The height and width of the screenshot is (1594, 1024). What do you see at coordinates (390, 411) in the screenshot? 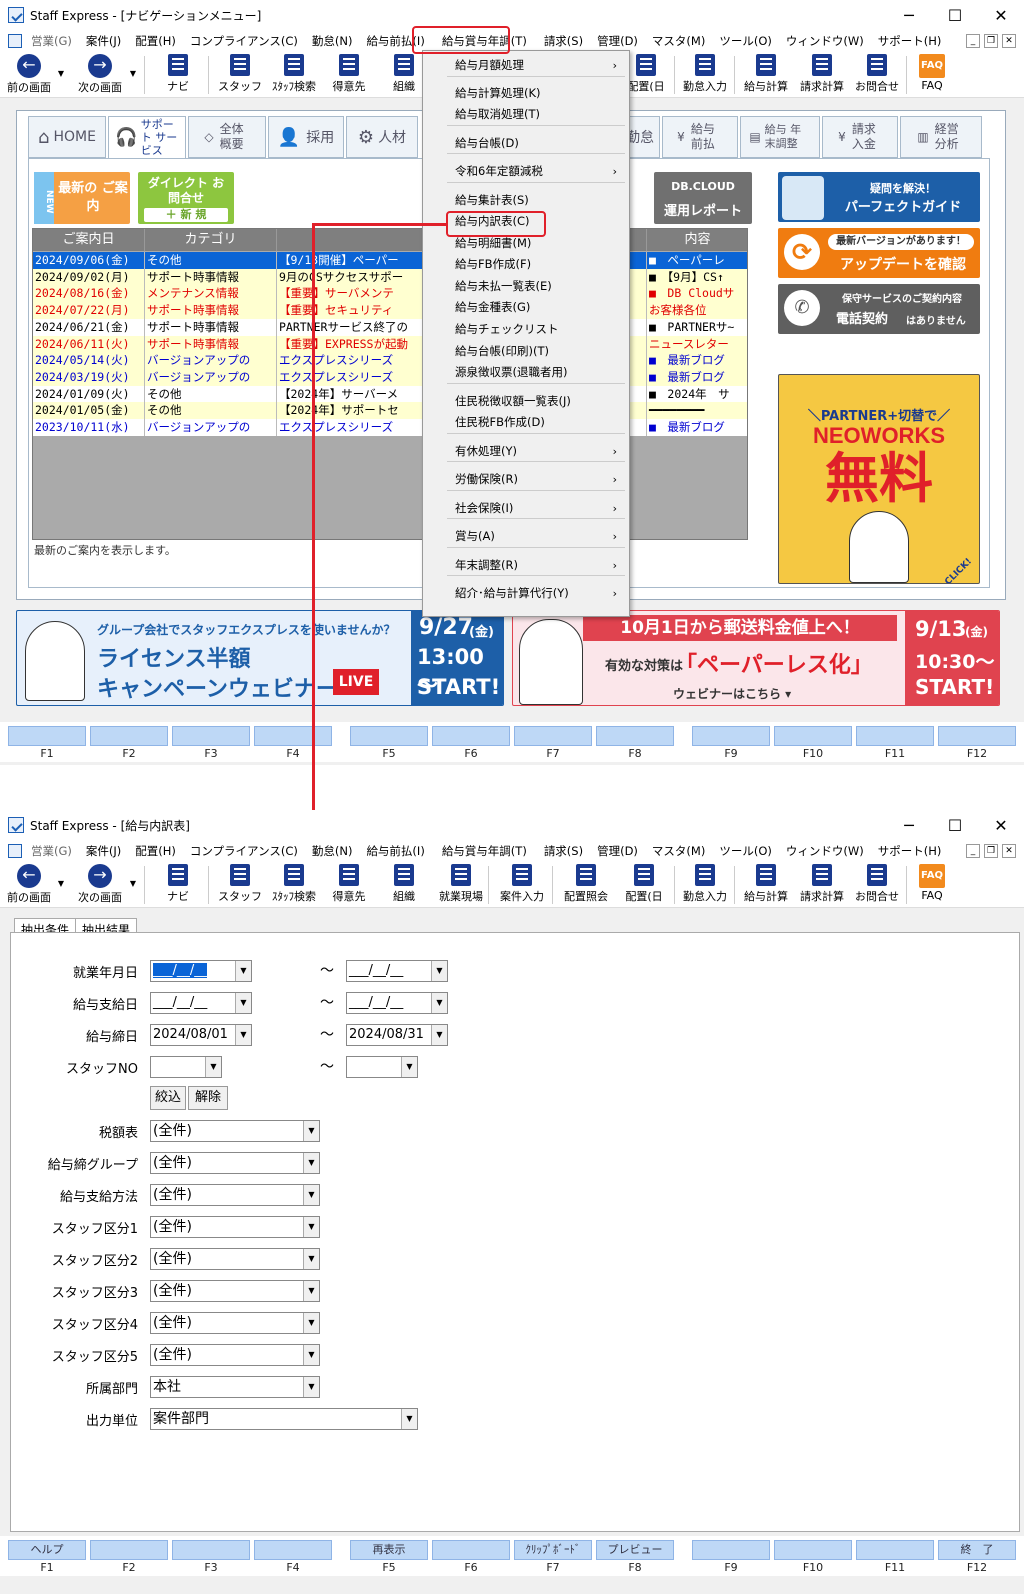
I see `table-row: 2024/01/05(金) その他 【2024年】サポートセ ━━━━━━━━` at bounding box center [390, 411].